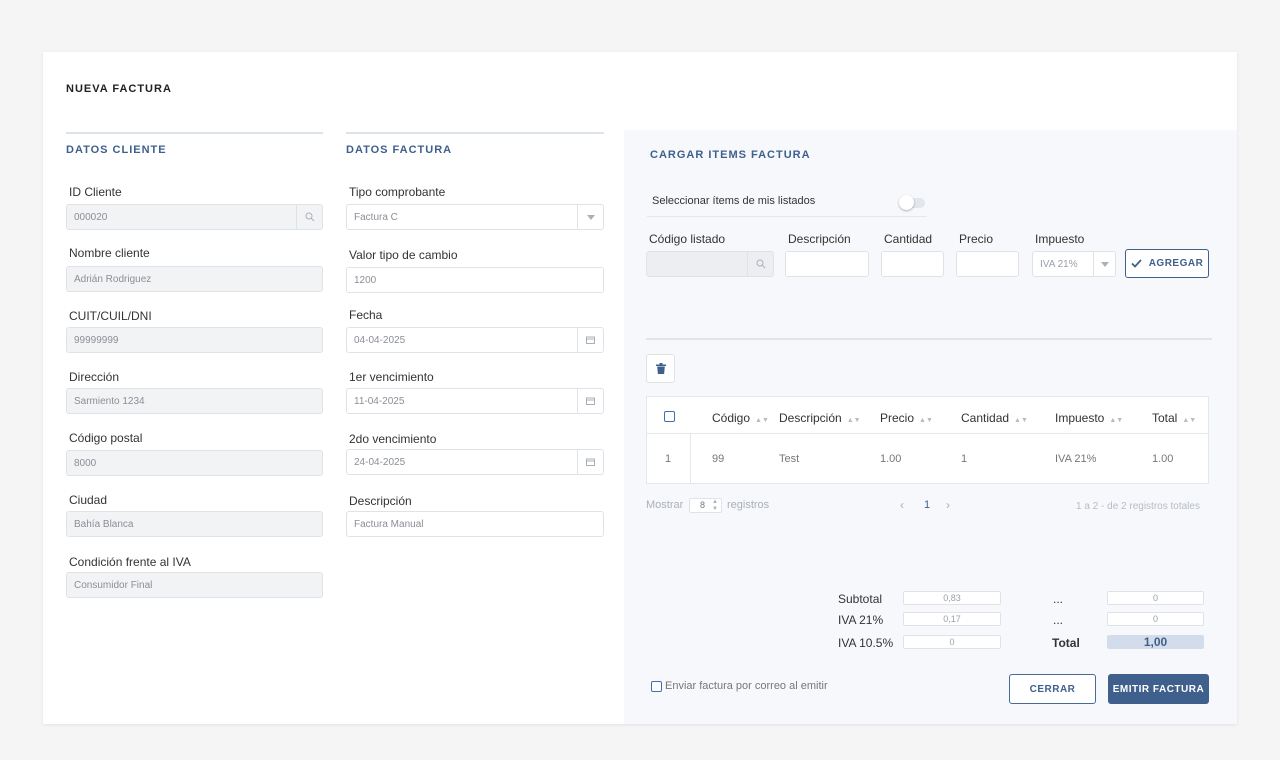  What do you see at coordinates (194, 217) in the screenshot?
I see `id-cliente-field: 000020` at bounding box center [194, 217].